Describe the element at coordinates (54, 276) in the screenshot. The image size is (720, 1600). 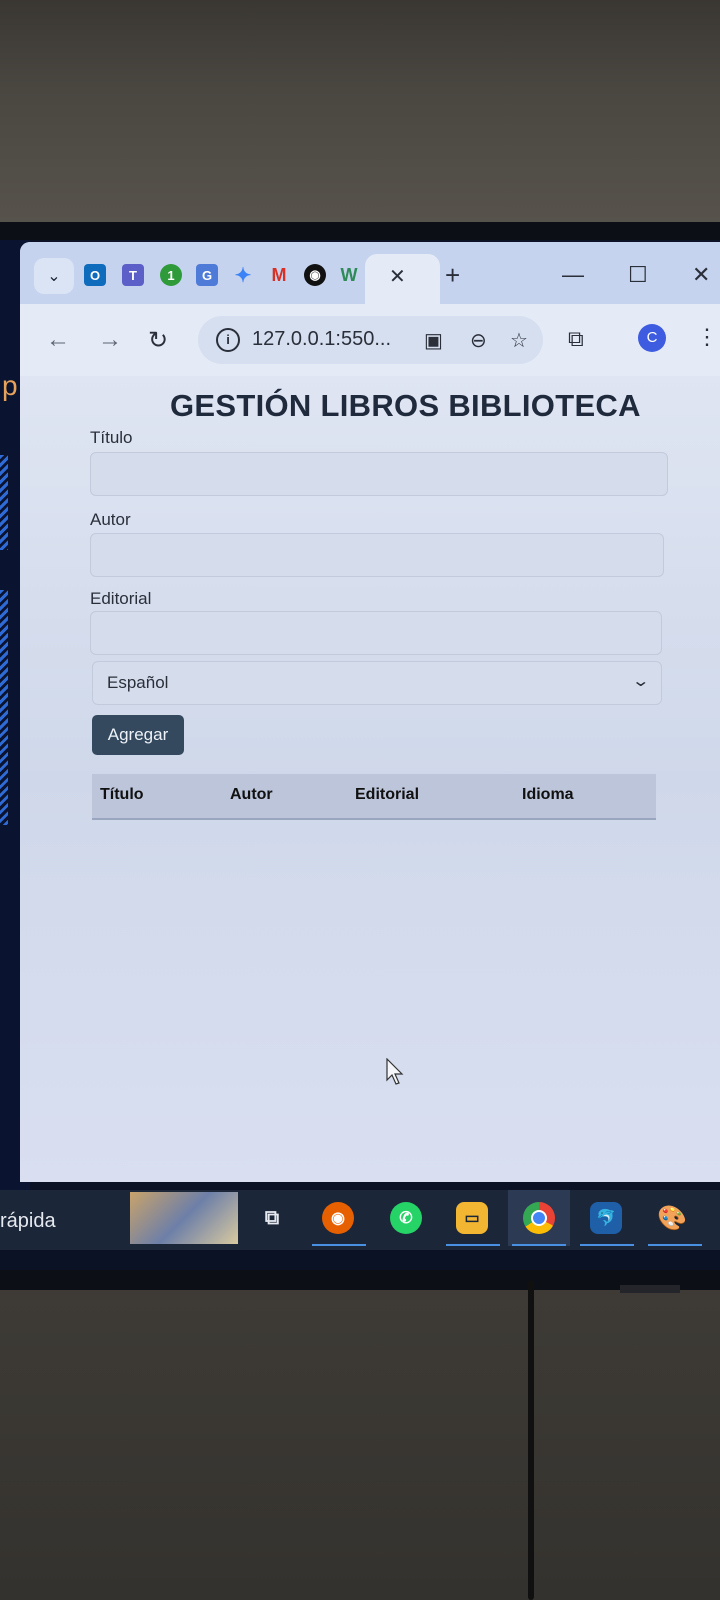
I see `tab-search-button: ⌄` at that location.